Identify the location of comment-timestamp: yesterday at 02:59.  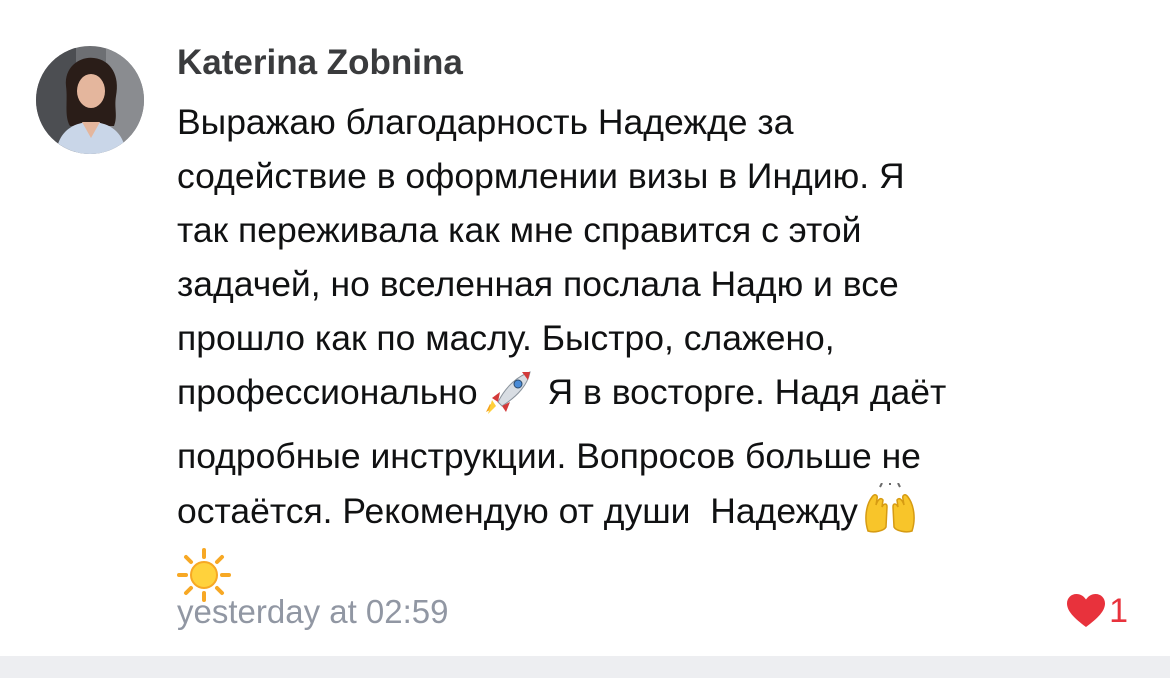
(313, 612).